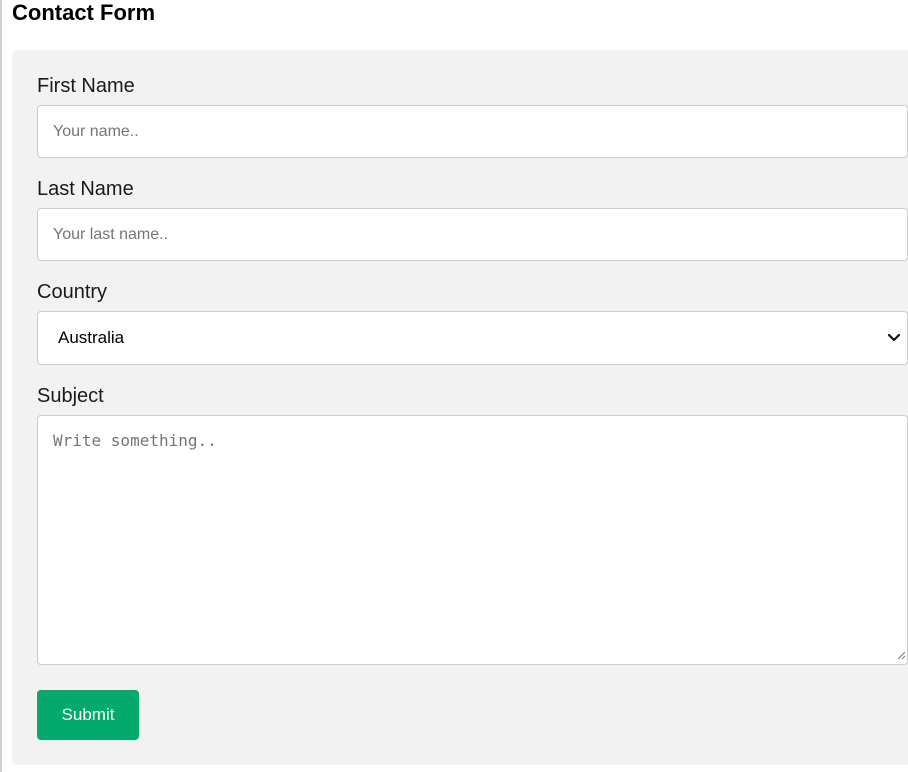 This screenshot has height=772, width=908. Describe the element at coordinates (91, 337) in the screenshot. I see `country-selected-value: Australia` at that location.